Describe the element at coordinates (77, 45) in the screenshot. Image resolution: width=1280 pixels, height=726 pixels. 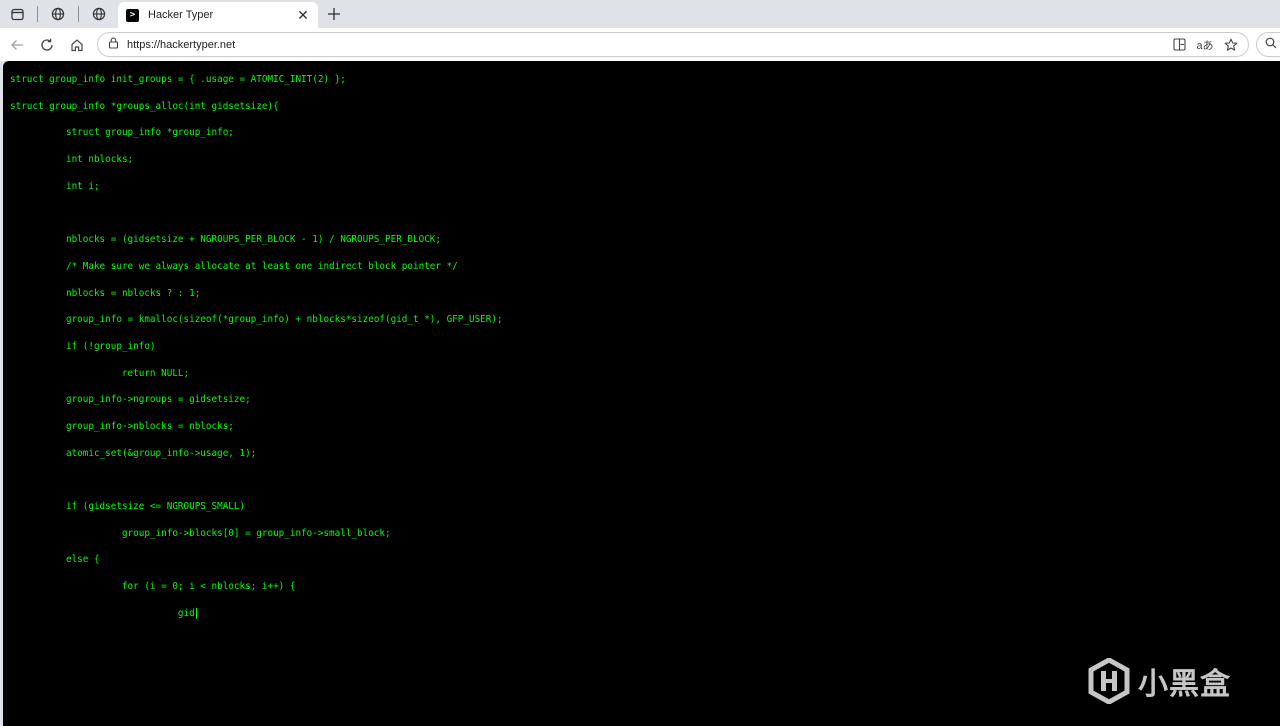
I see `home-icon` at that location.